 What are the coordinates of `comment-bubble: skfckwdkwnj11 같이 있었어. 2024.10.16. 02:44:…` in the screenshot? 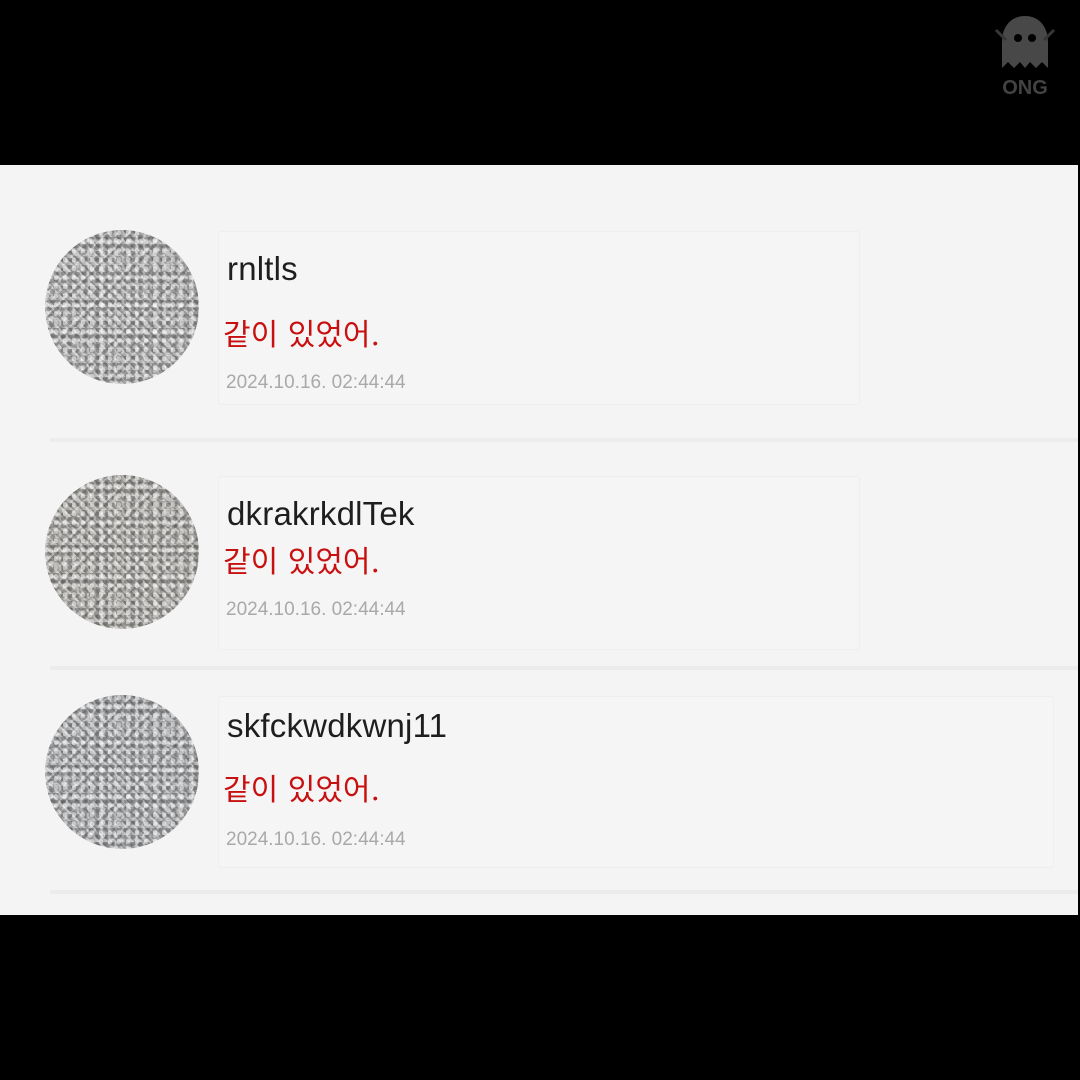 It's located at (636, 782).